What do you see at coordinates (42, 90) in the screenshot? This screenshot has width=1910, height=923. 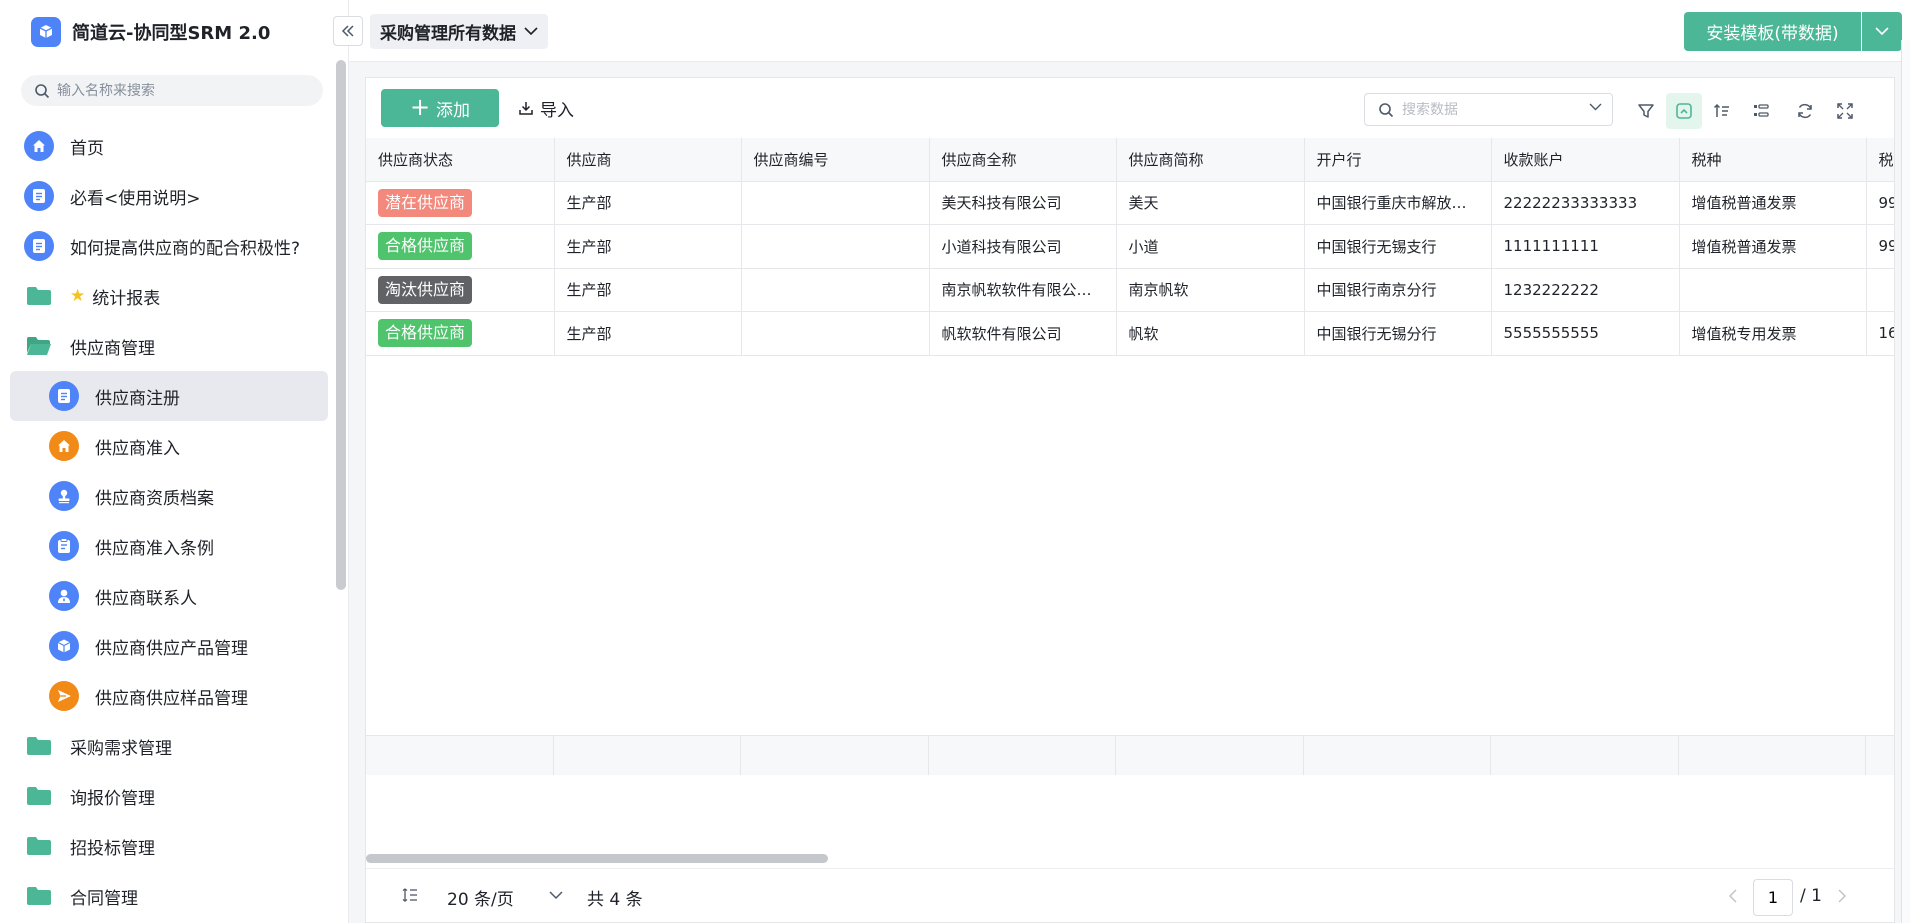 I see `search-icon` at bounding box center [42, 90].